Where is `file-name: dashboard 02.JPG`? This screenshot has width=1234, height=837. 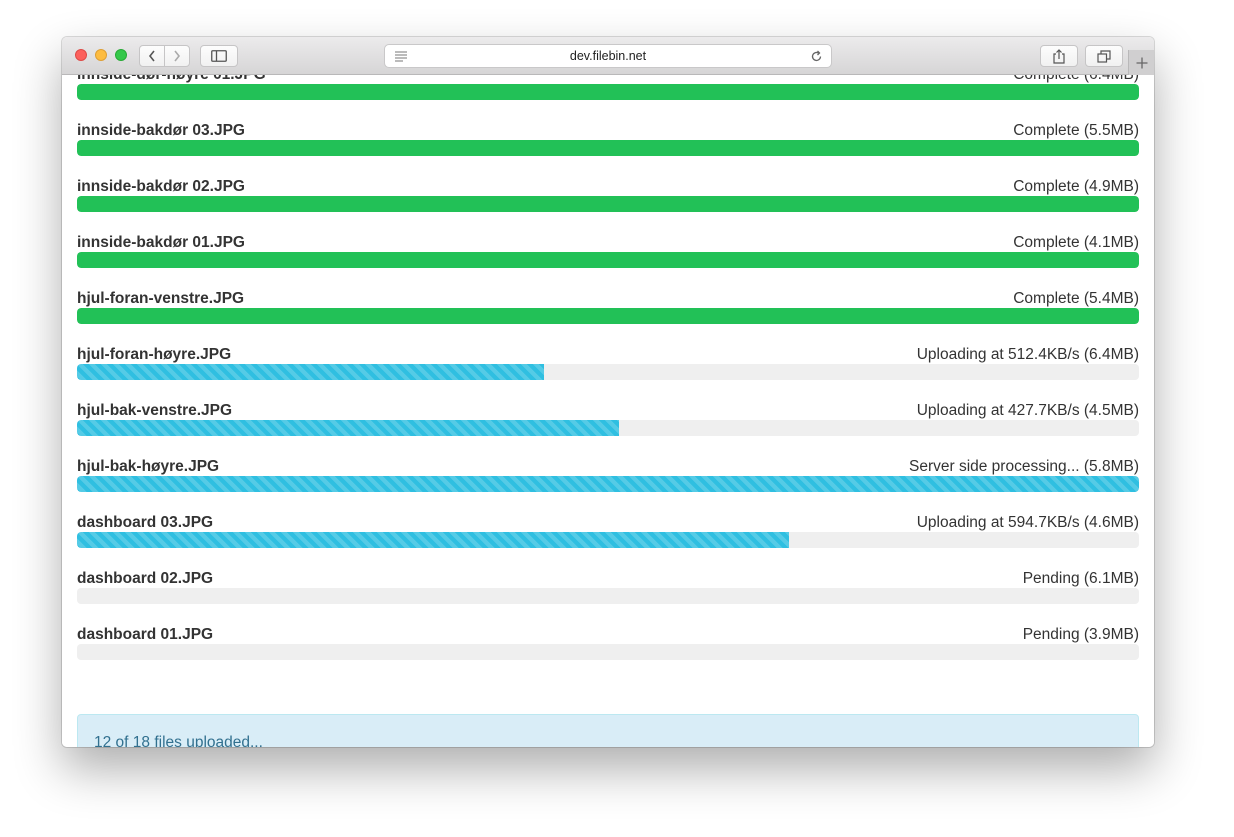 file-name: dashboard 02.JPG is located at coordinates (145, 578).